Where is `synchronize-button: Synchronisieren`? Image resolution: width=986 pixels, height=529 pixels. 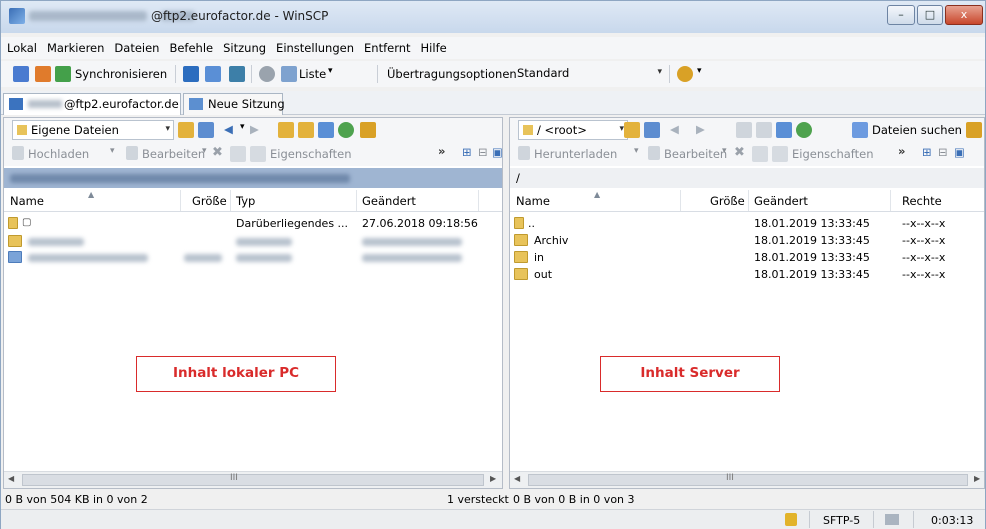 synchronize-button: Synchronisieren is located at coordinates (121, 74).